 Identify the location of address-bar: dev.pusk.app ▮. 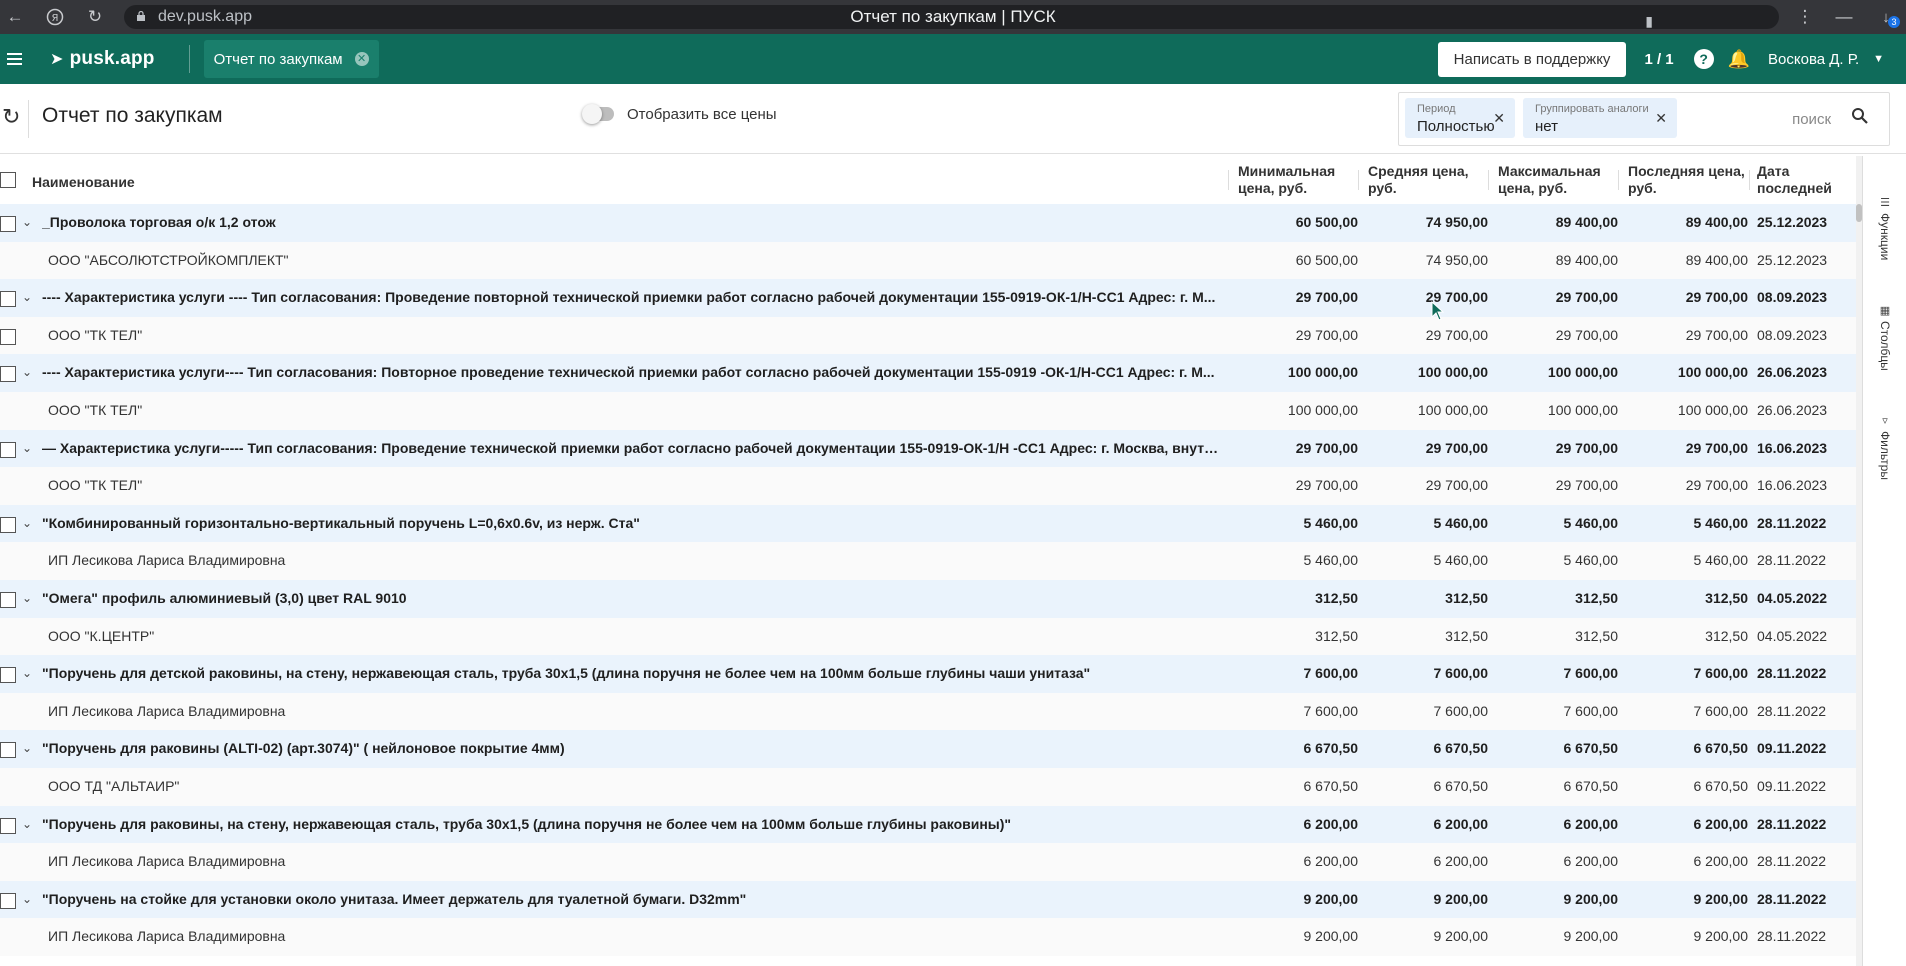
(951, 17).